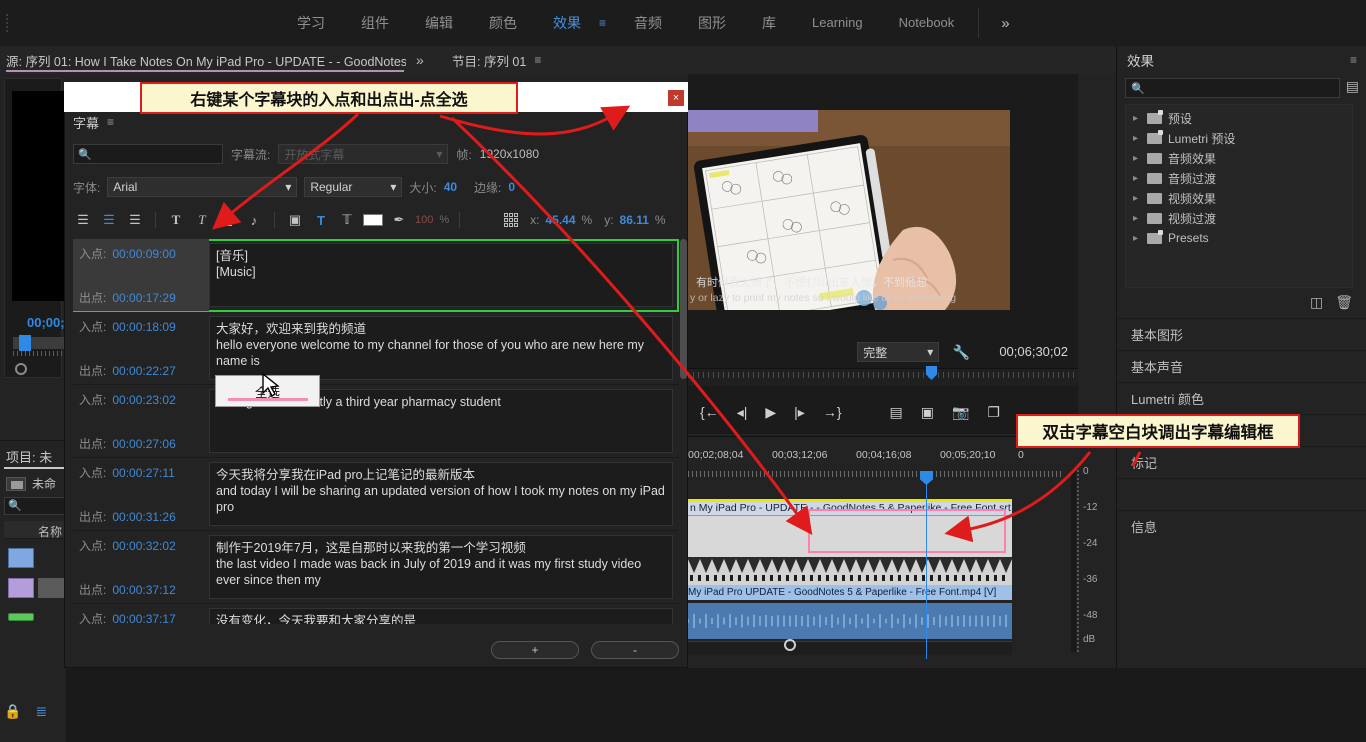 The width and height of the screenshot is (1366, 742). What do you see at coordinates (46, 322) in the screenshot?
I see `source-timecode: 00;00;` at bounding box center [46, 322].